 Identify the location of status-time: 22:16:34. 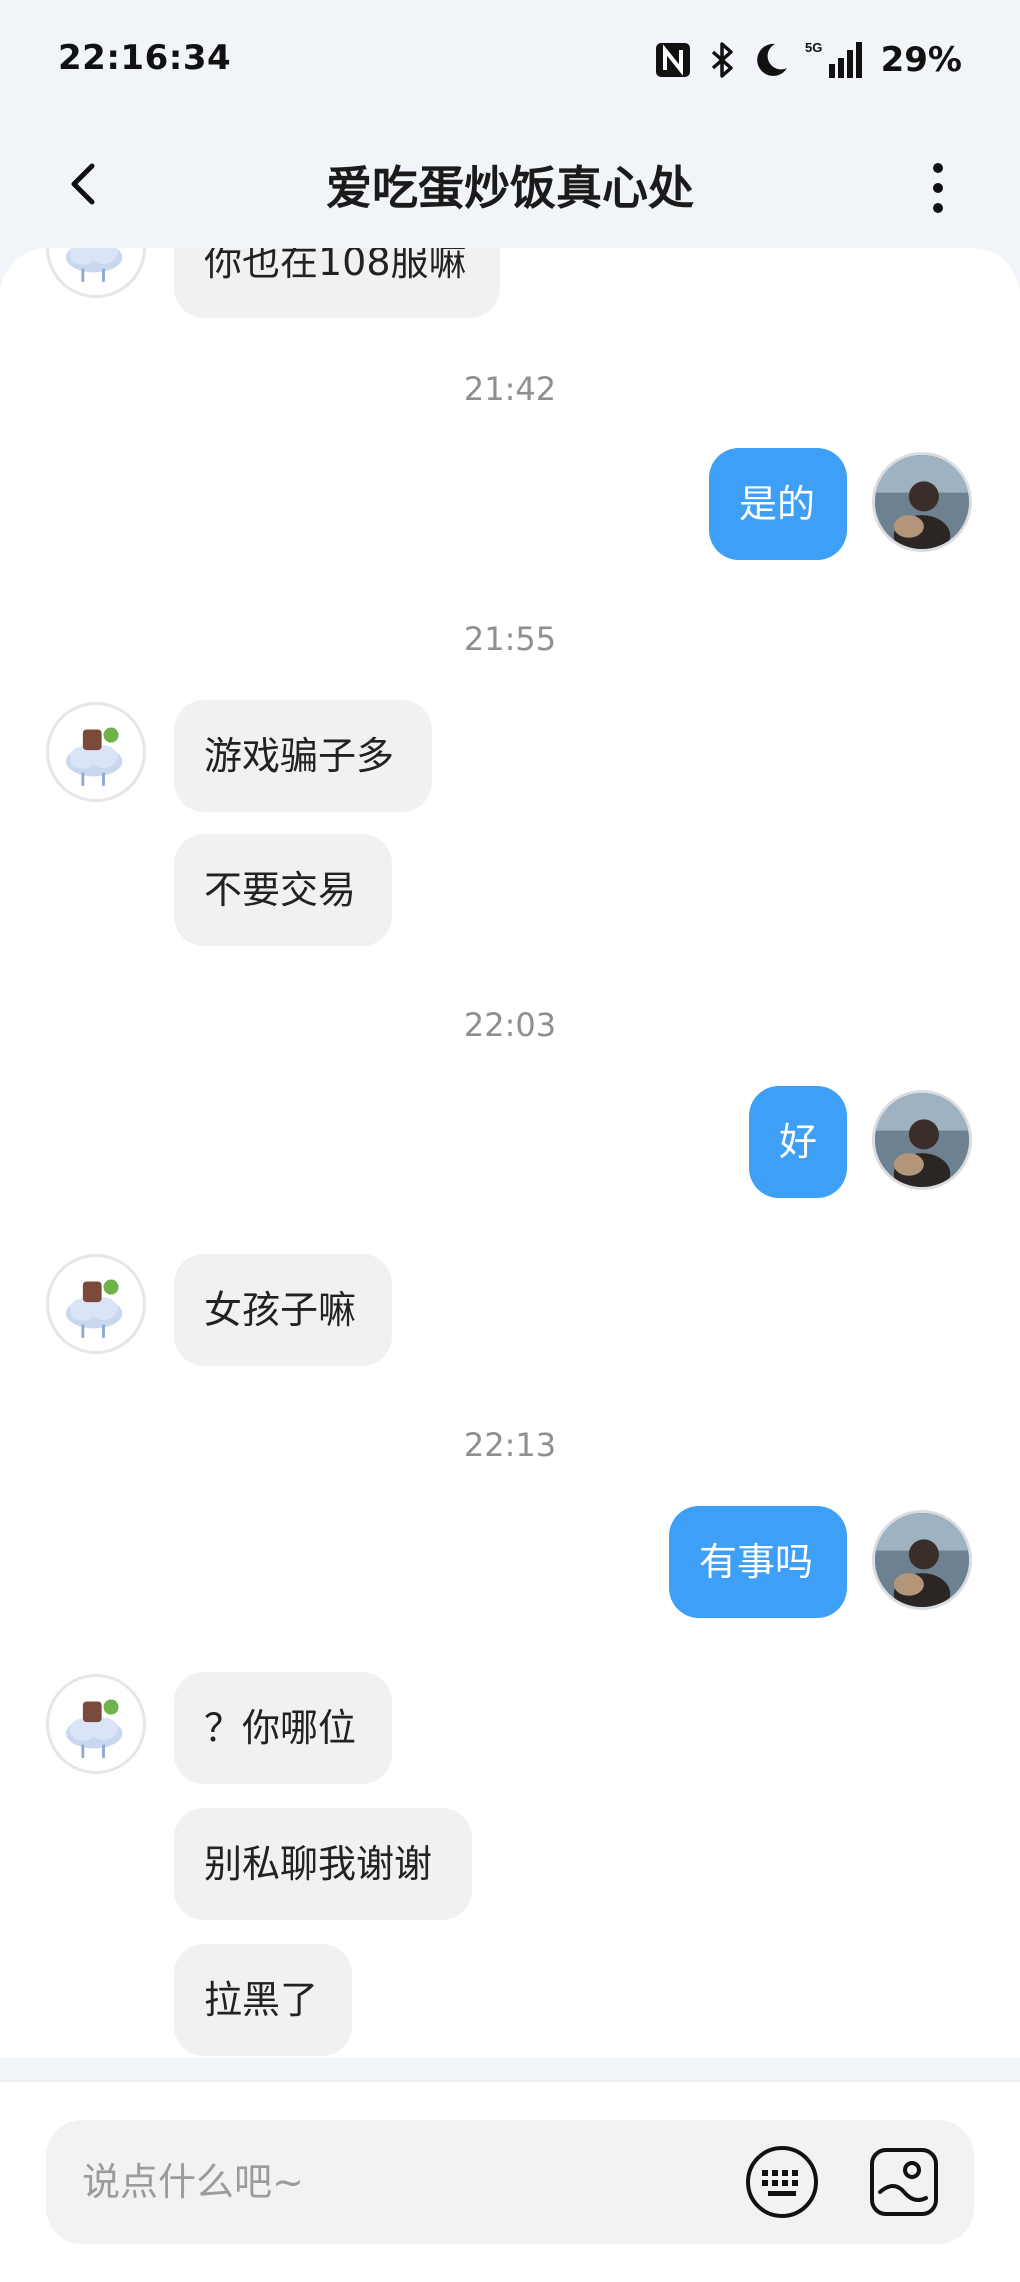
(145, 58).